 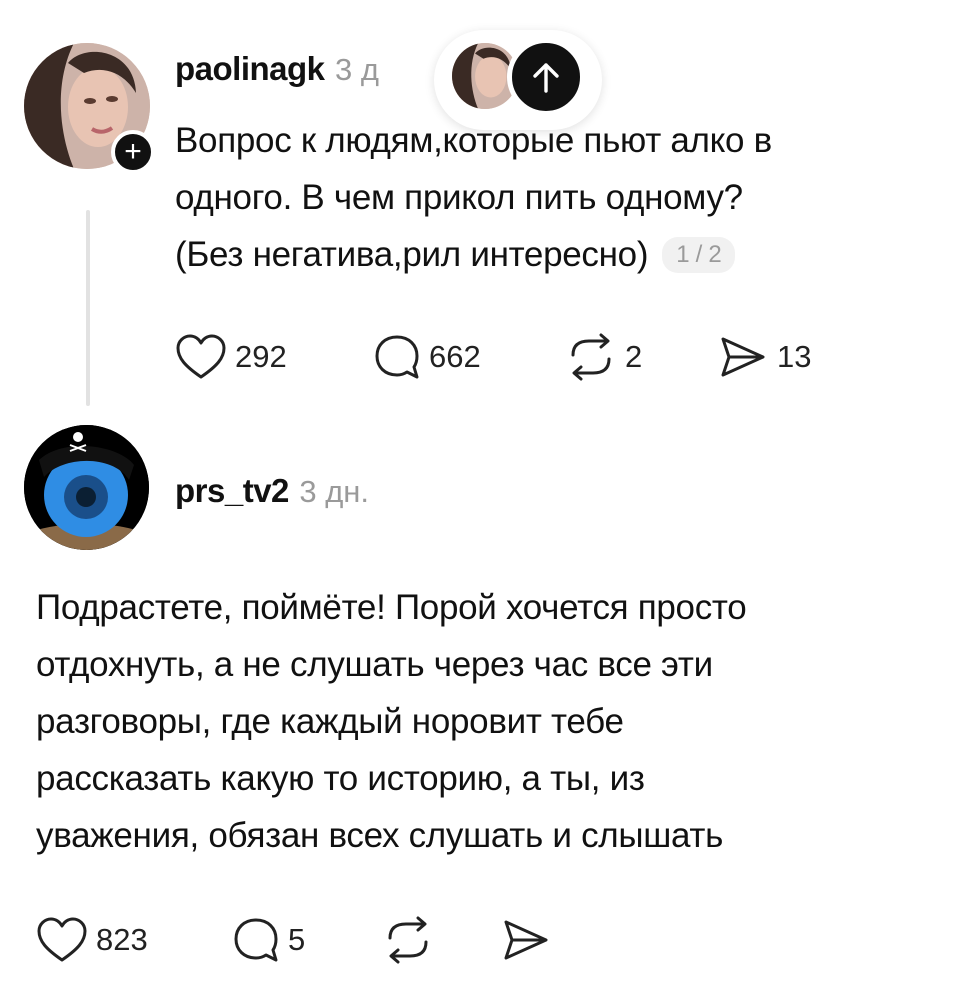 I want to click on reply-text-line: рассказать какую то историю, а ты, из, so click(x=340, y=778).